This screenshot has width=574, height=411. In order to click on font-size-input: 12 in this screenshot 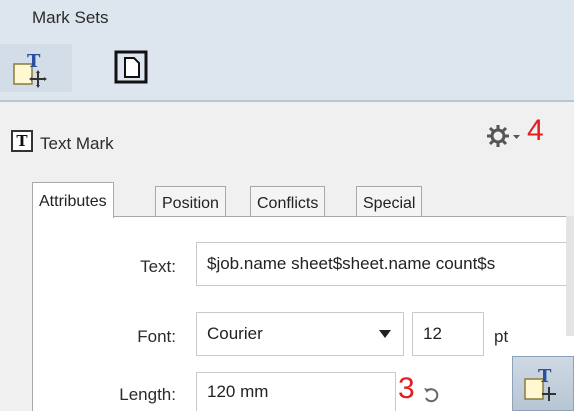, I will do `click(448, 334)`.